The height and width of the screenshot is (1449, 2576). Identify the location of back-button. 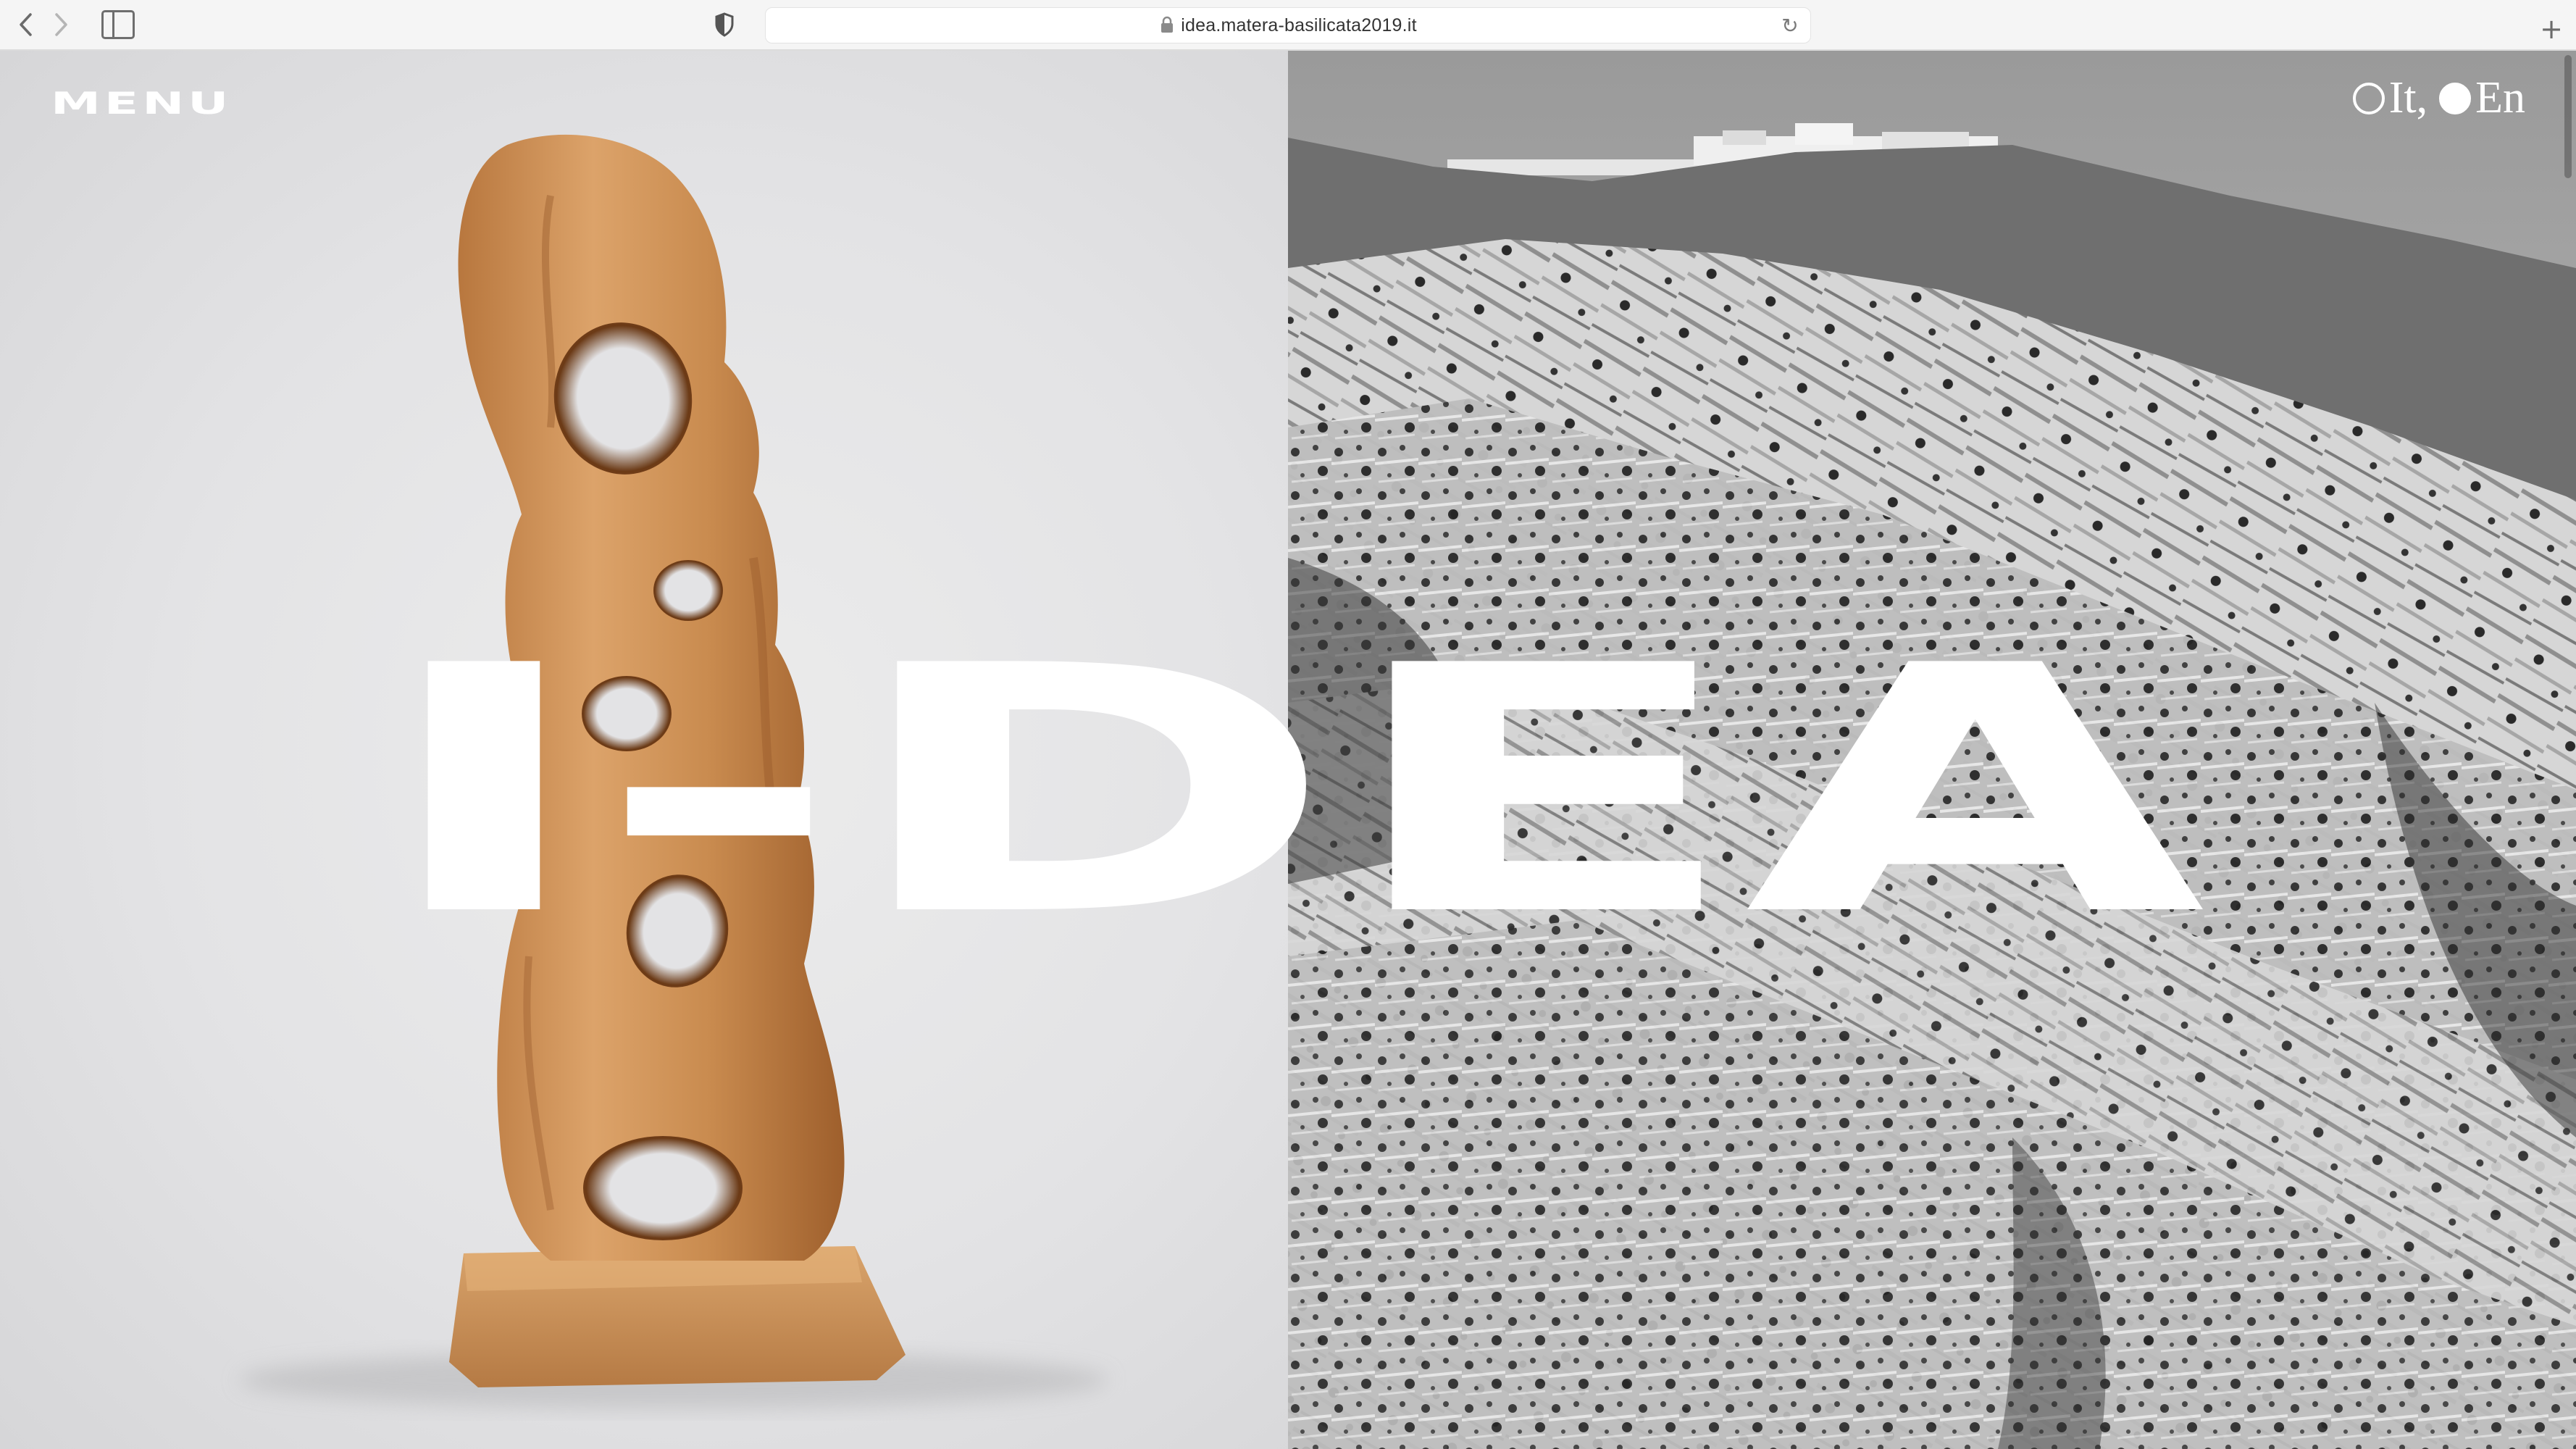
(26, 25).